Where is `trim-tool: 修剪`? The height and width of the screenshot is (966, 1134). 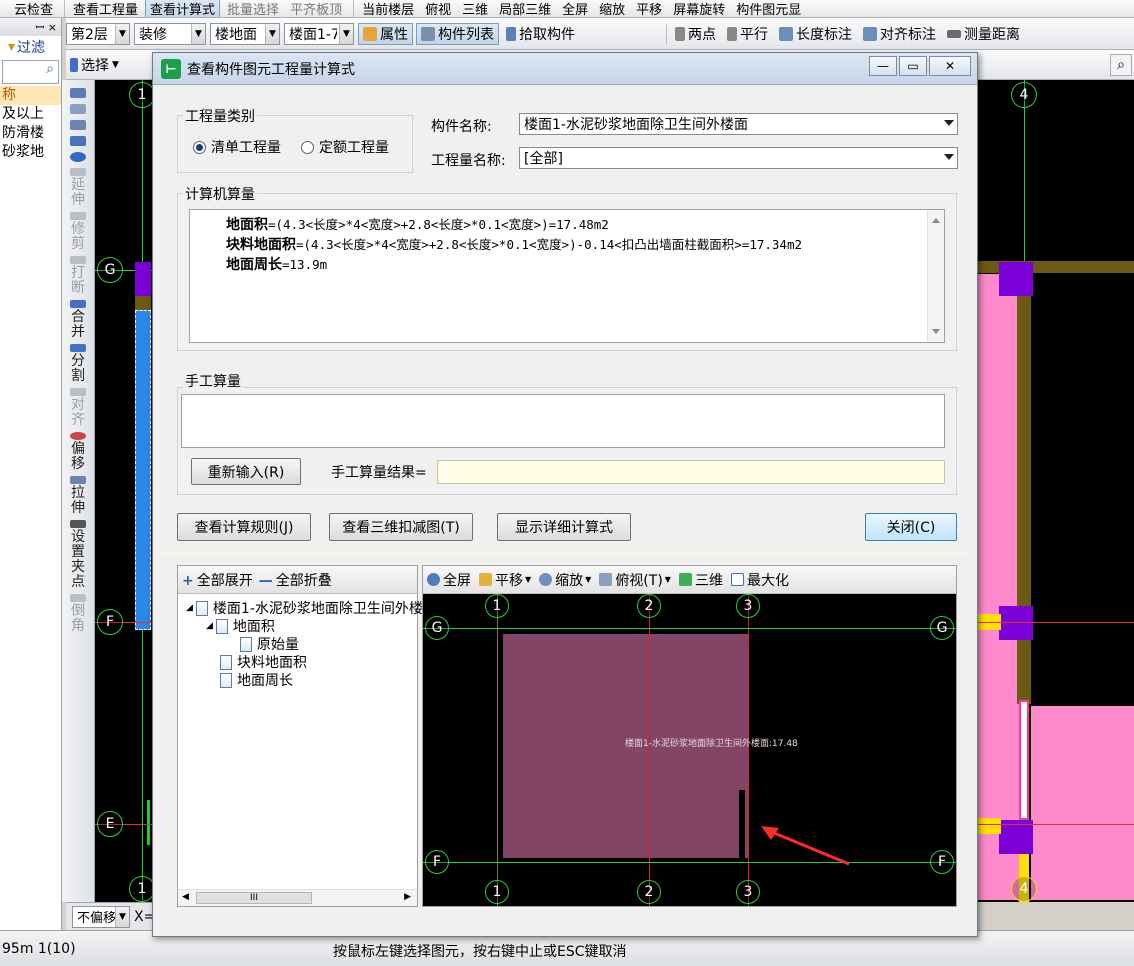
trim-tool: 修剪 is located at coordinates (78, 232).